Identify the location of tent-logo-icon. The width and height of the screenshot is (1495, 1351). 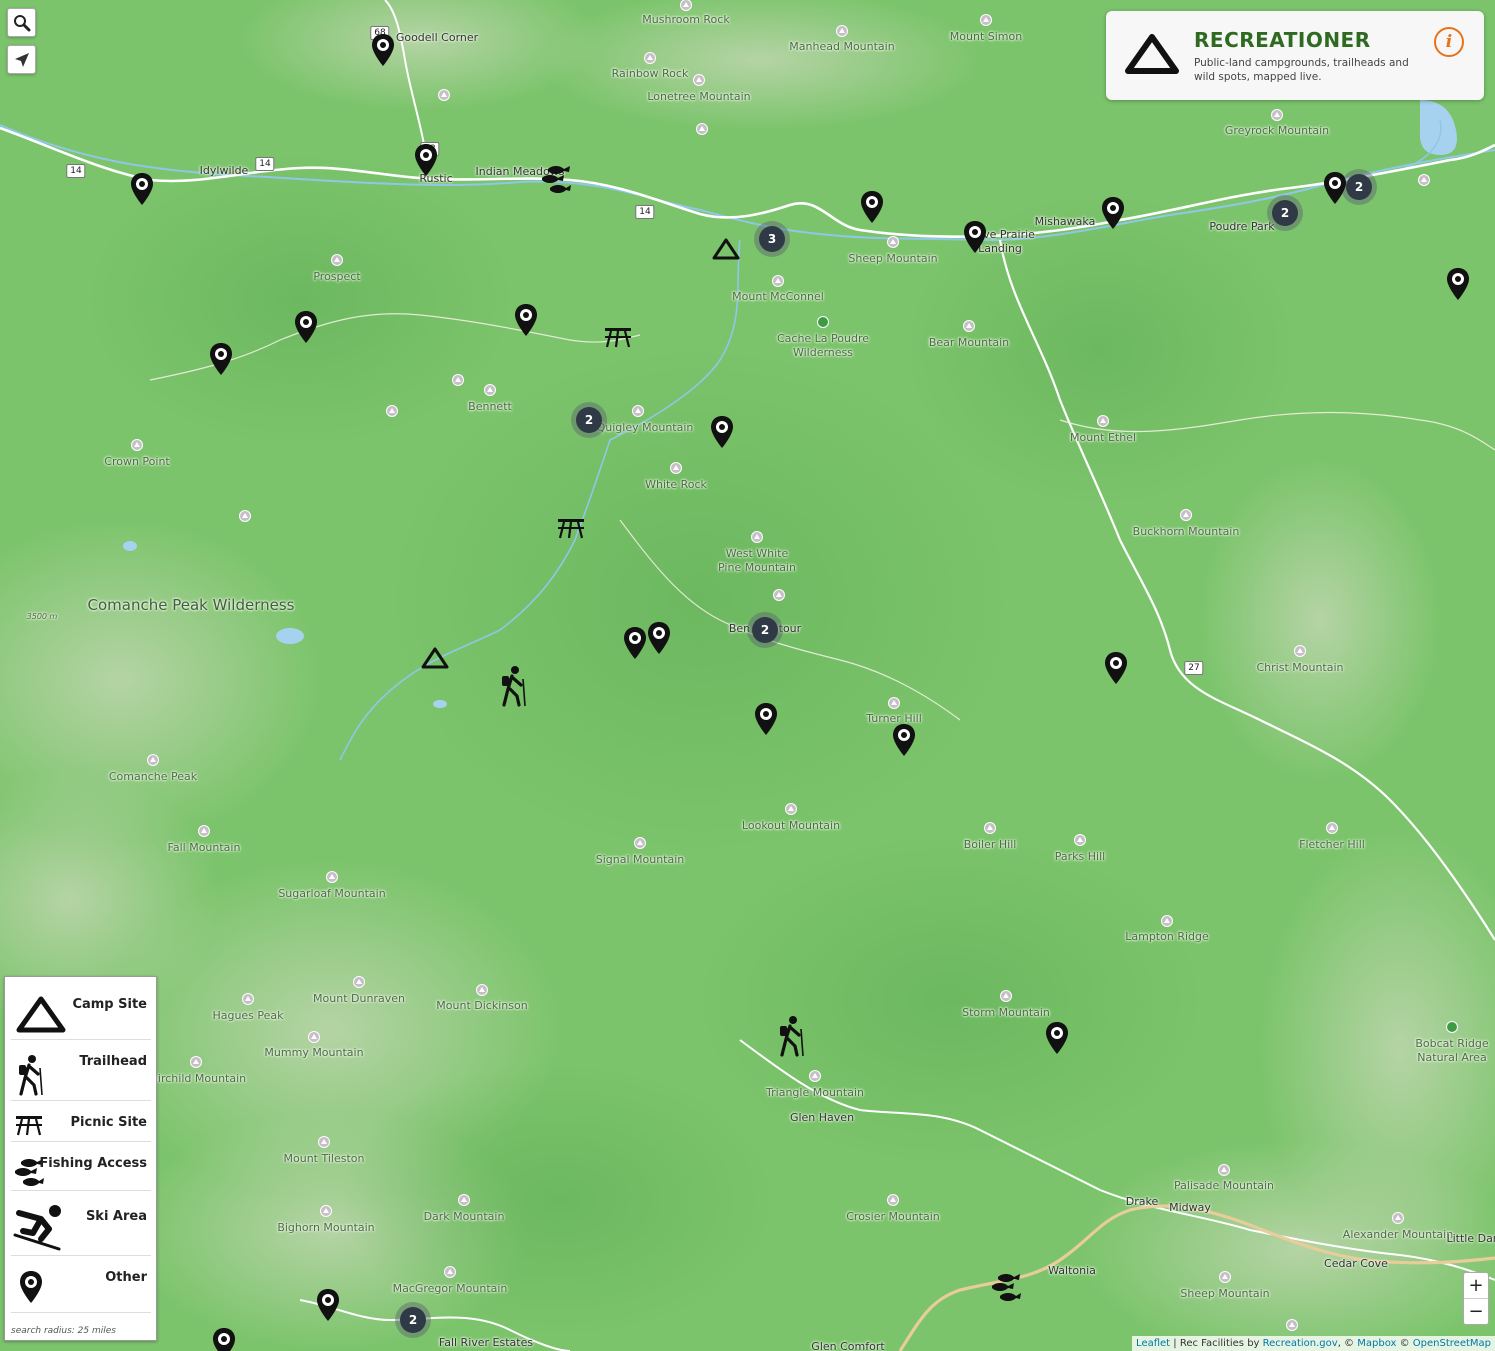
(1152, 54).